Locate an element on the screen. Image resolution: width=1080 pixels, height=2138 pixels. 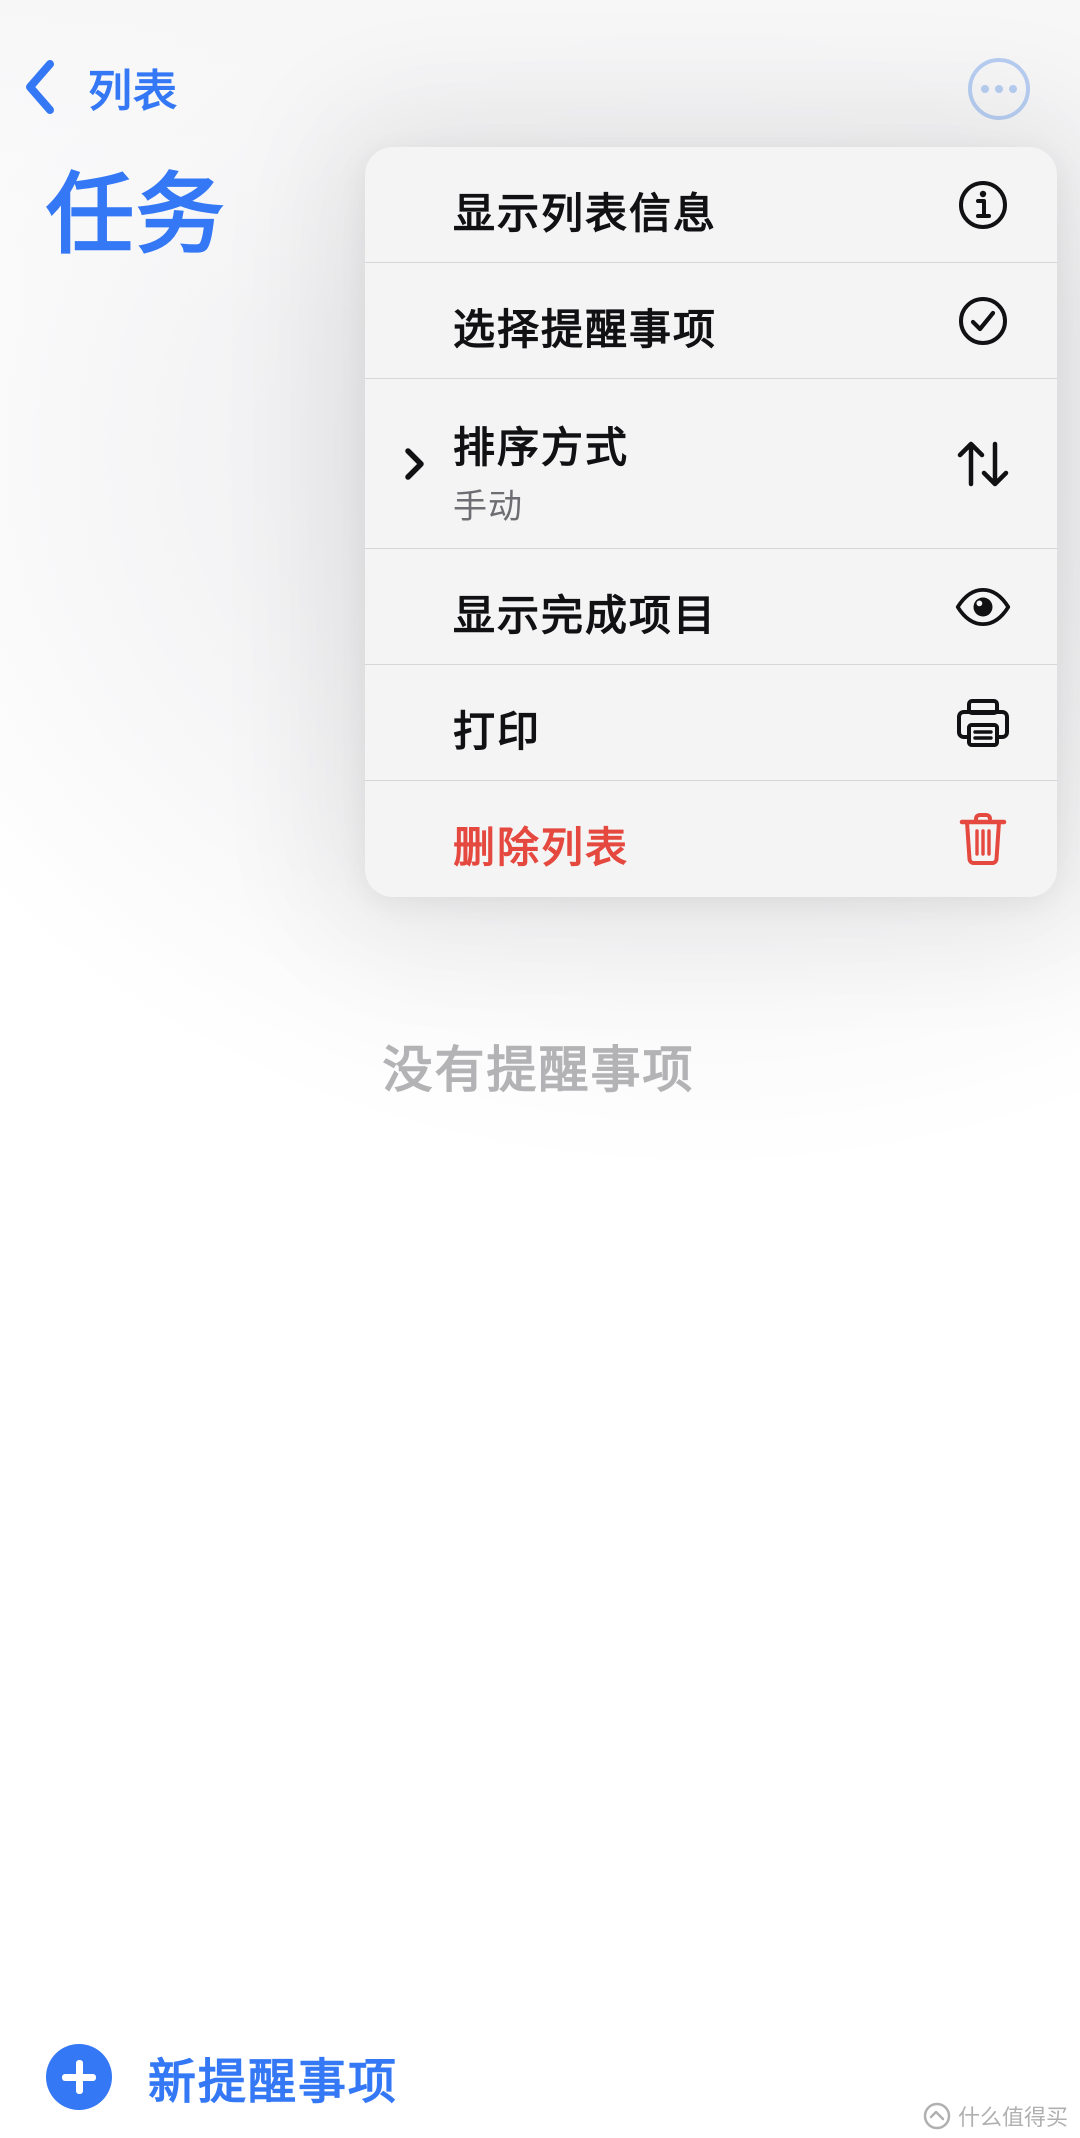
menu-item-label: 显示完成项目 is located at coordinates (585, 615).